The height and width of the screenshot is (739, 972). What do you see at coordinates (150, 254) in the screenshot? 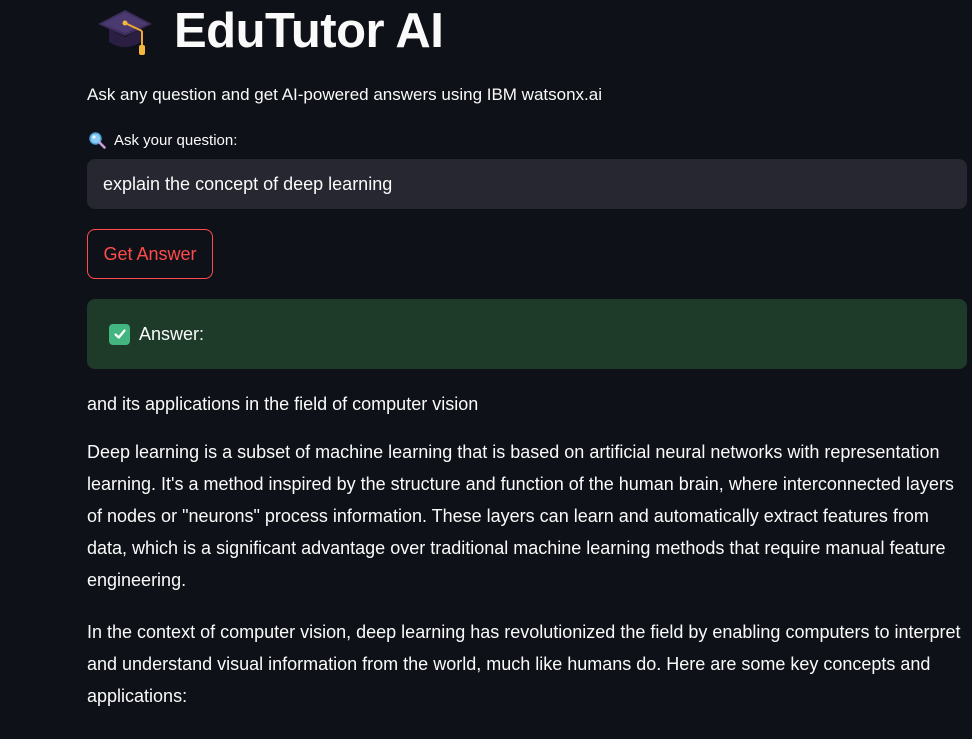
I see `get-answer-button: Get Answer` at bounding box center [150, 254].